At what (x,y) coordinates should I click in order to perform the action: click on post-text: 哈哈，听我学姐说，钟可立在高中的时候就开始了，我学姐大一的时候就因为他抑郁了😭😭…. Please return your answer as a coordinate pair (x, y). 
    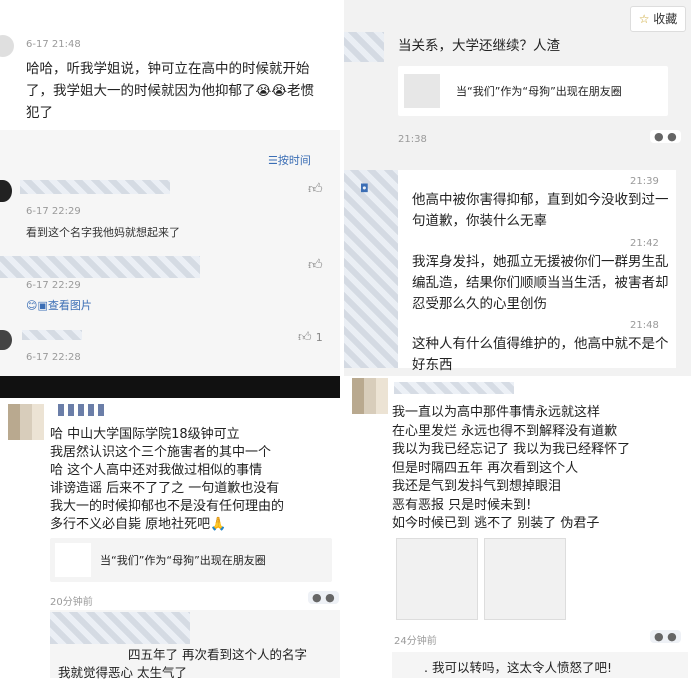
    Looking at the image, I should click on (170, 91).